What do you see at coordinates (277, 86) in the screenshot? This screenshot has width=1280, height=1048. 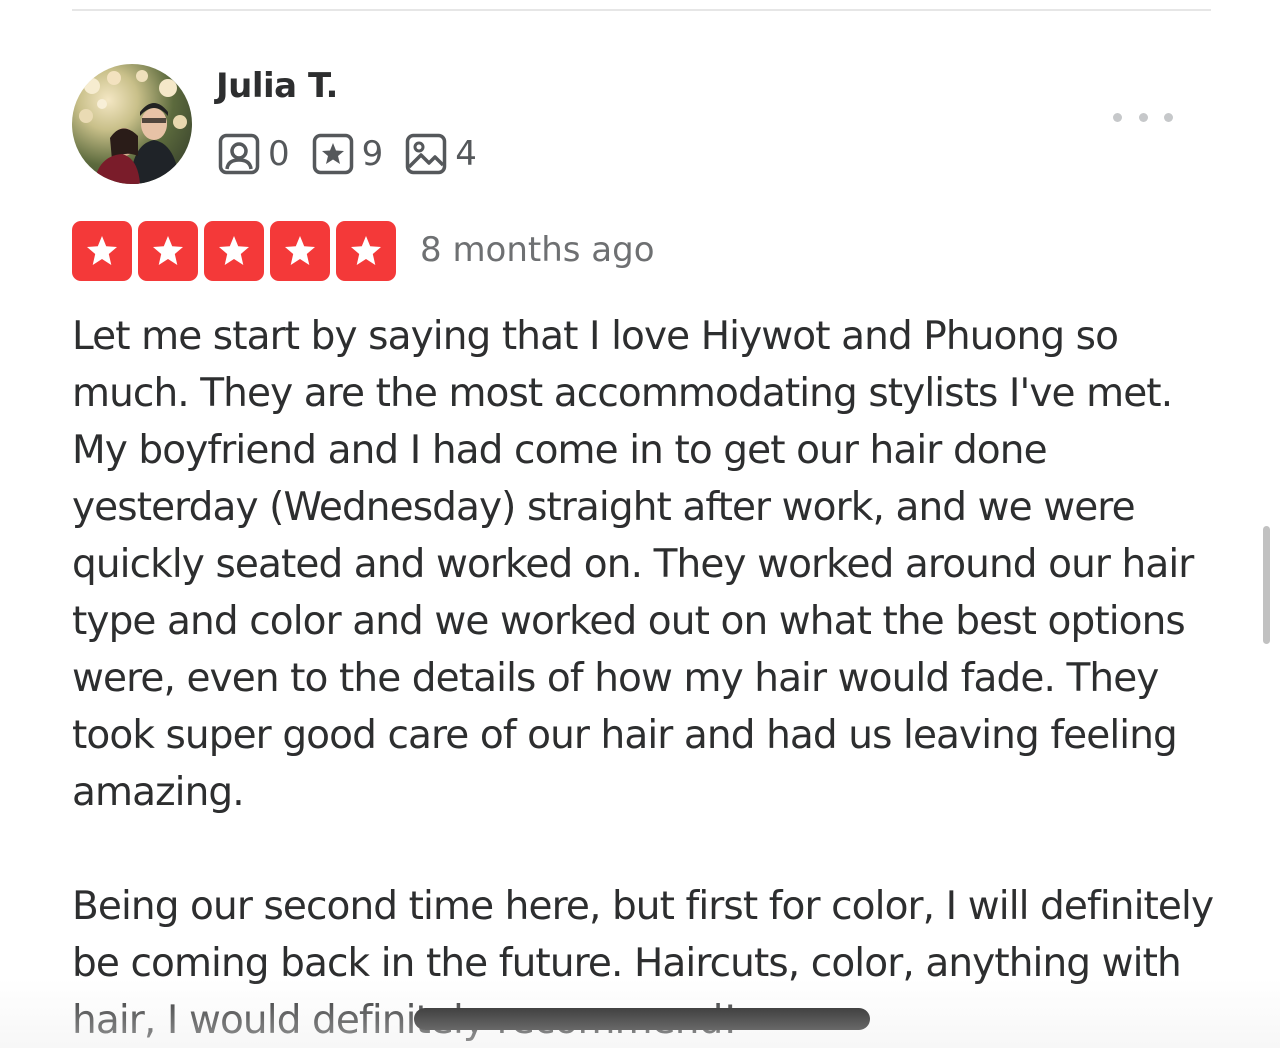 I see `reviewer-name: Julia T.` at bounding box center [277, 86].